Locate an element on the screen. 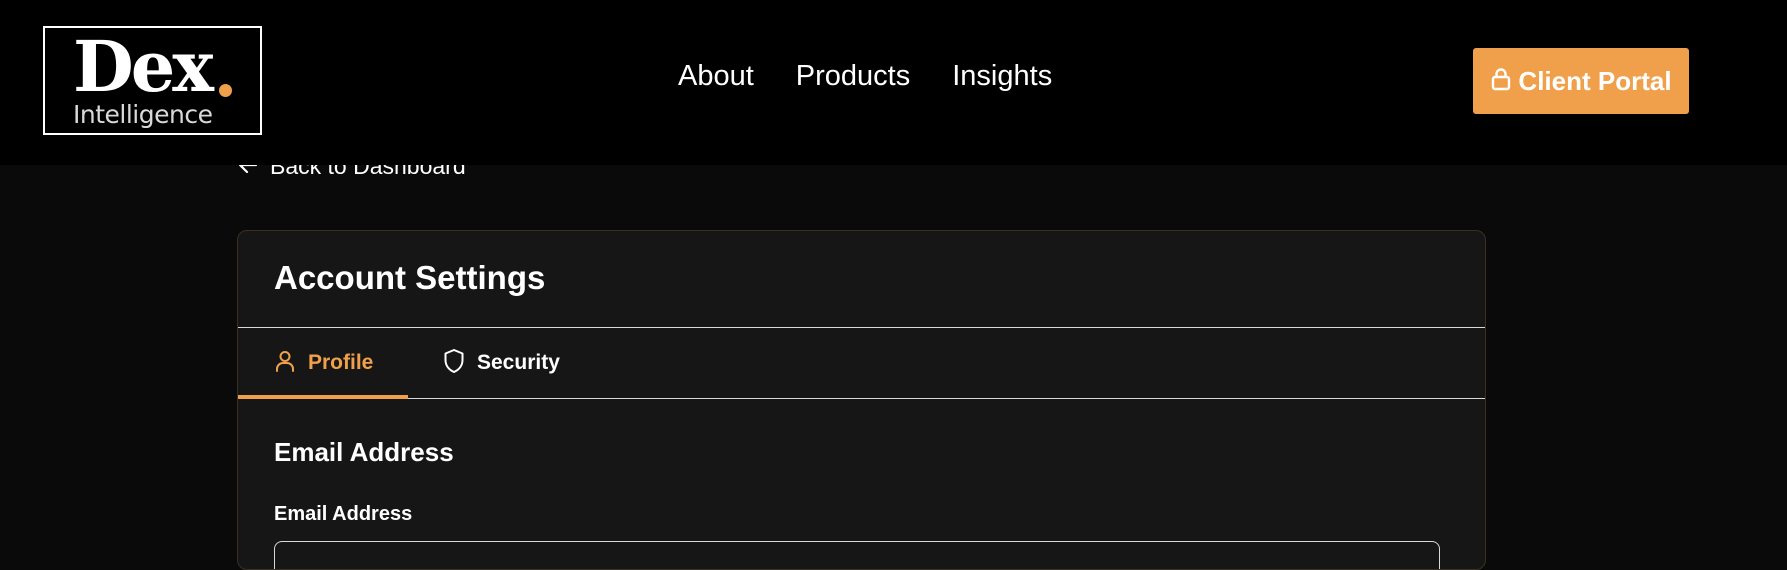 The width and height of the screenshot is (1787, 570). nav-link-products: Products is located at coordinates (853, 76).